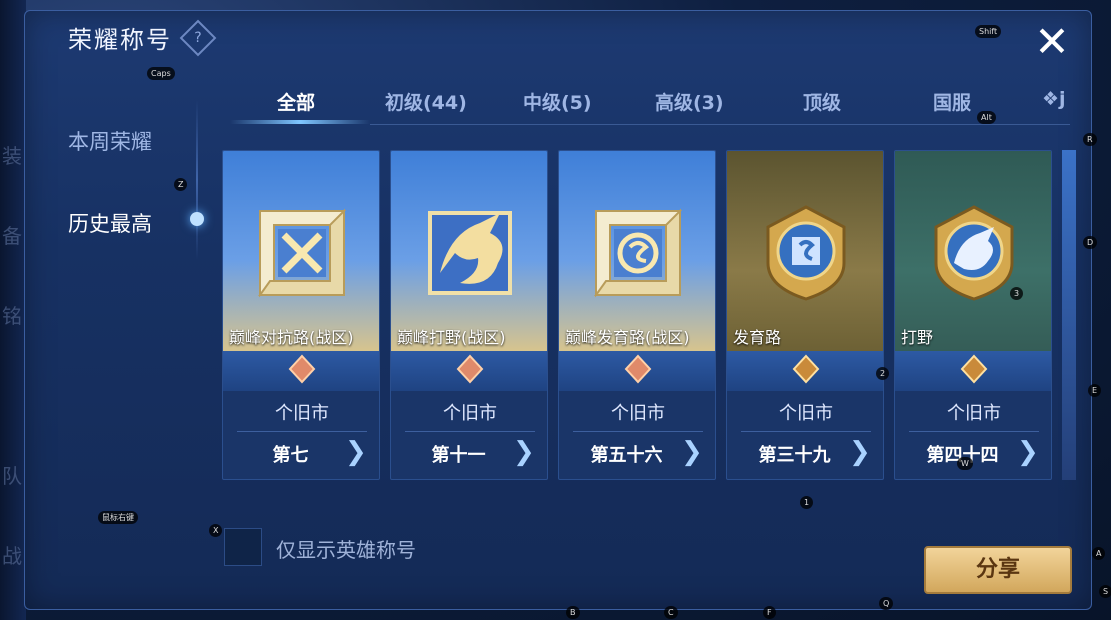 The image size is (1111, 620). Describe the element at coordinates (12, 556) in the screenshot. I see `side-glyph: 战` at that location.